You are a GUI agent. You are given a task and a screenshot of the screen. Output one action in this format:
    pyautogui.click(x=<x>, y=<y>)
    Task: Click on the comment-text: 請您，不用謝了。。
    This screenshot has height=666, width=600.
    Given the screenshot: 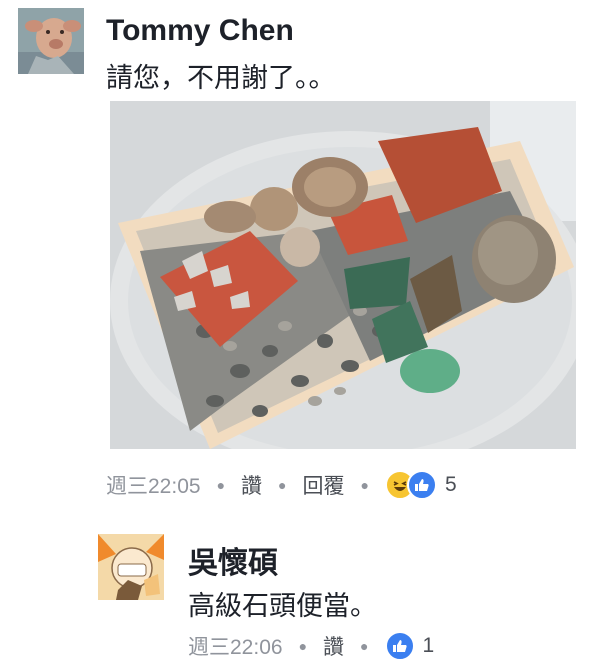 What is the action you would take?
    pyautogui.click(x=221, y=78)
    